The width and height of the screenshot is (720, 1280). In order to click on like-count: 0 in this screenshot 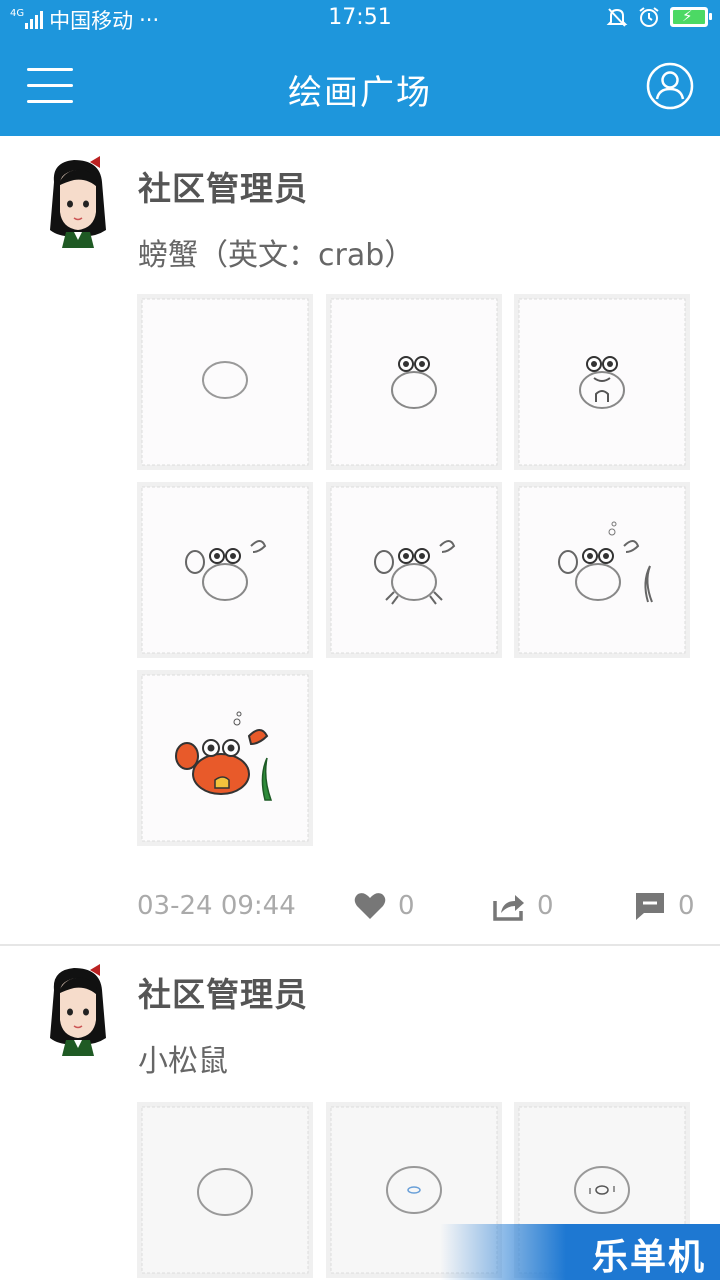, I will do `click(406, 906)`.